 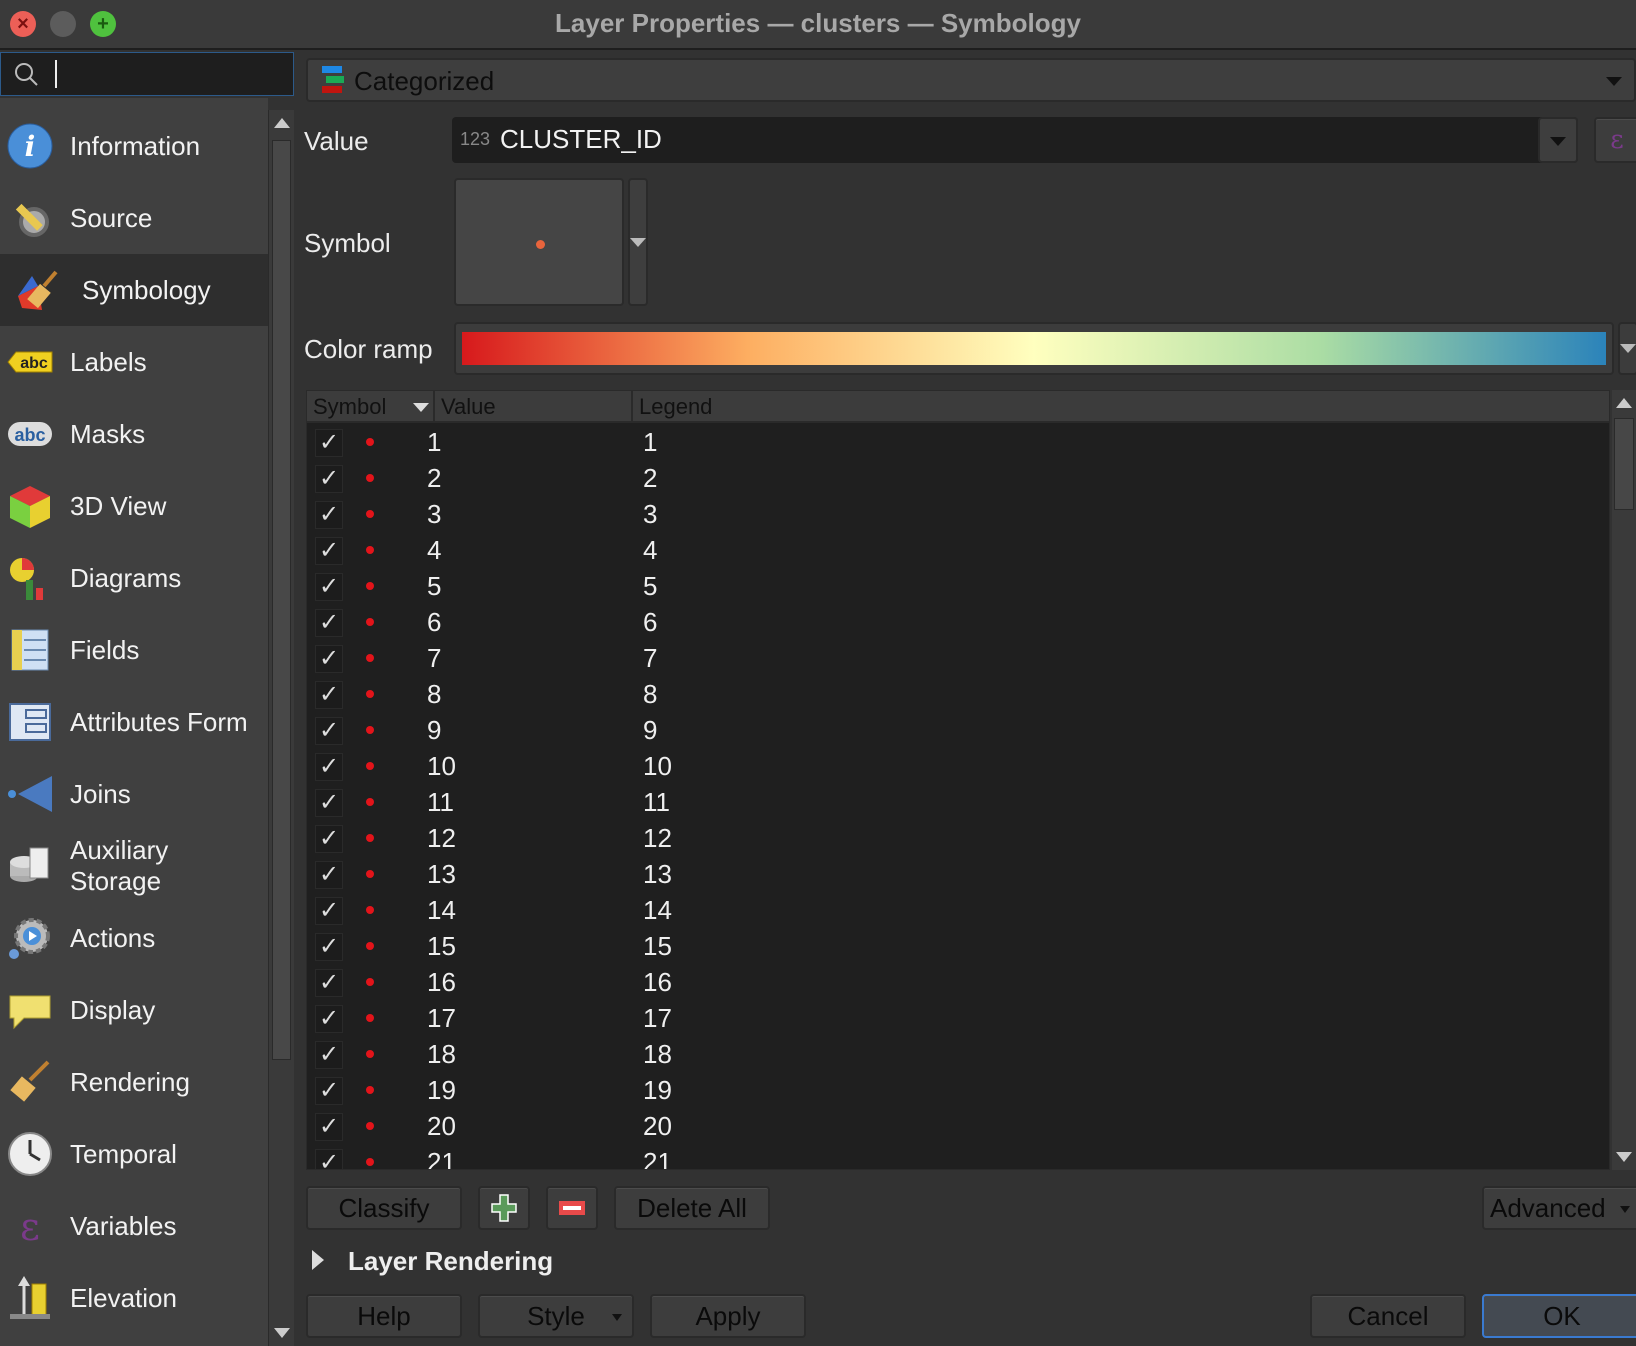 What do you see at coordinates (728, 1316) in the screenshot?
I see `apply-button: Apply` at bounding box center [728, 1316].